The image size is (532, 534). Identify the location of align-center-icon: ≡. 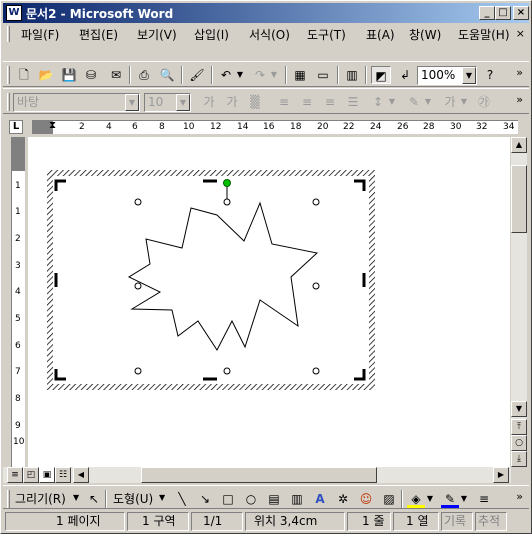
(307, 102).